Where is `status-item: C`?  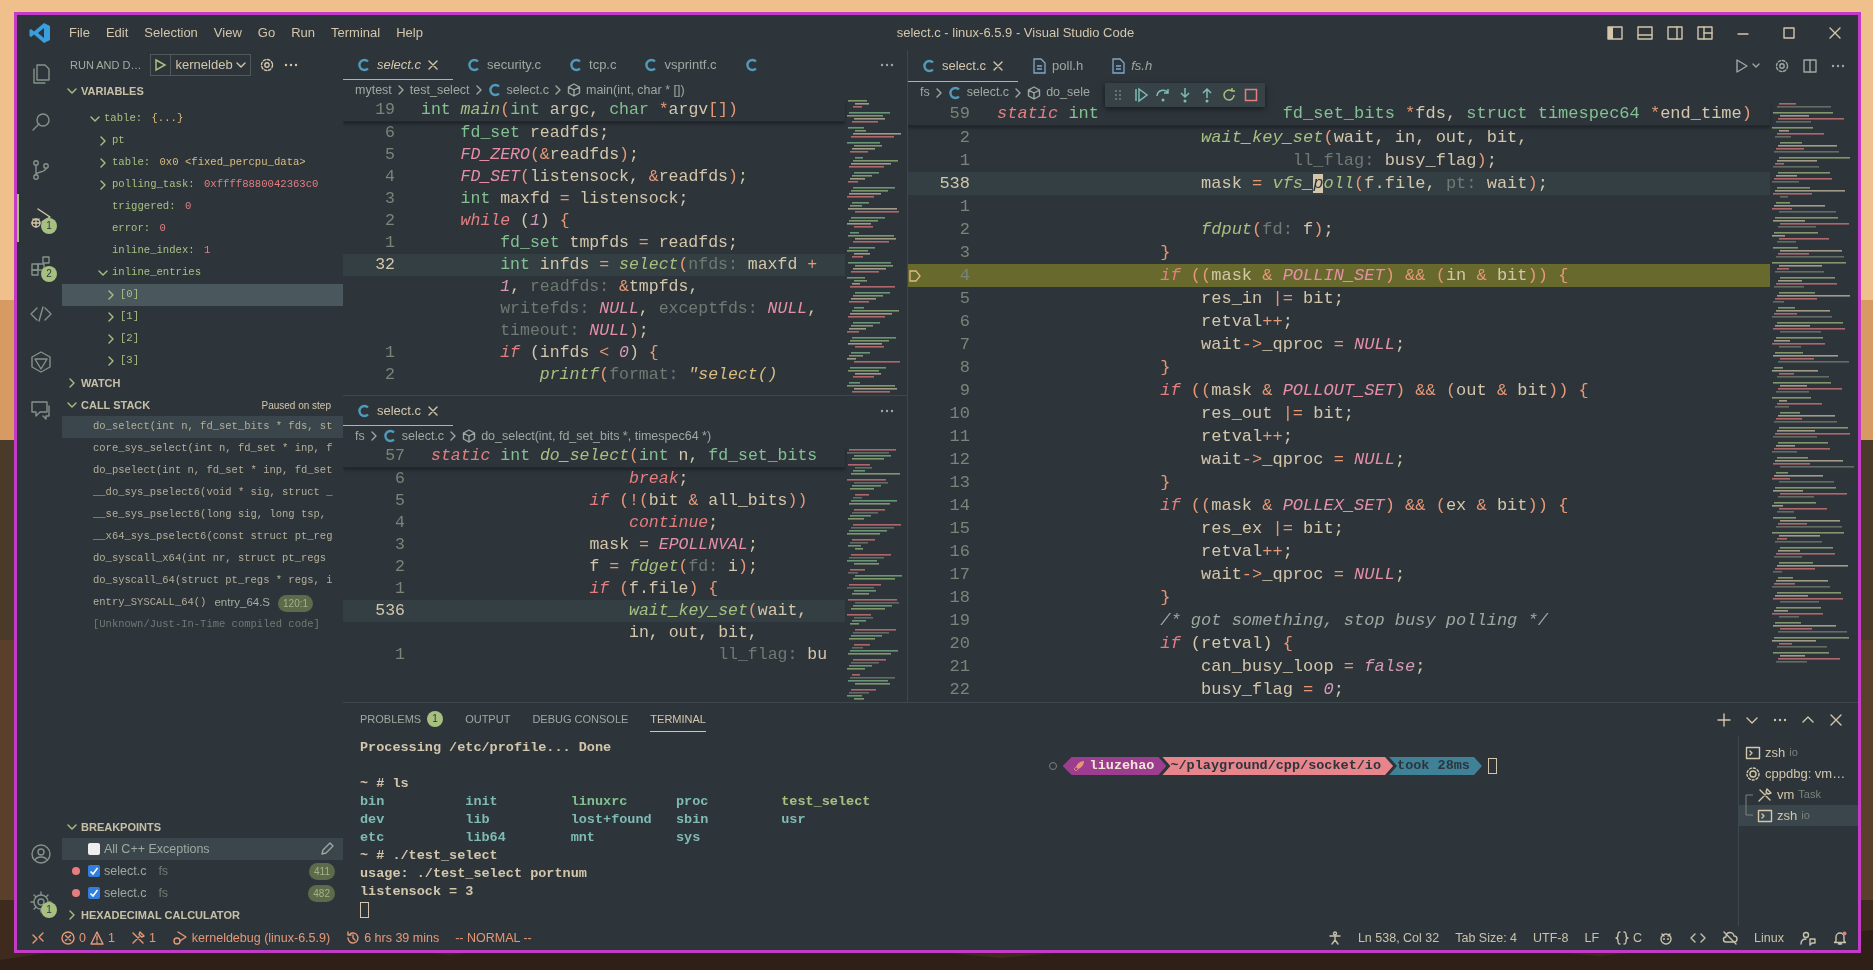 status-item: C is located at coordinates (1629, 938).